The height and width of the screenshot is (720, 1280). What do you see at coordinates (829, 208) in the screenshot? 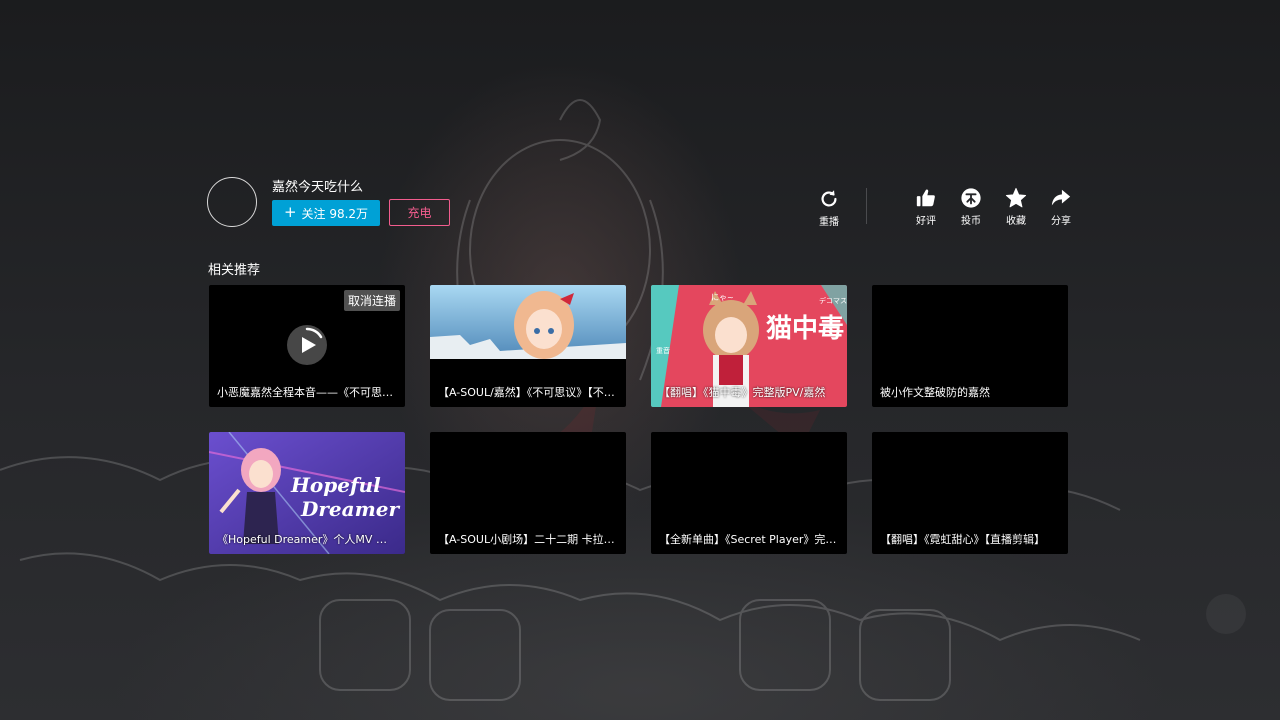
I see `replay-button: 重播` at bounding box center [829, 208].